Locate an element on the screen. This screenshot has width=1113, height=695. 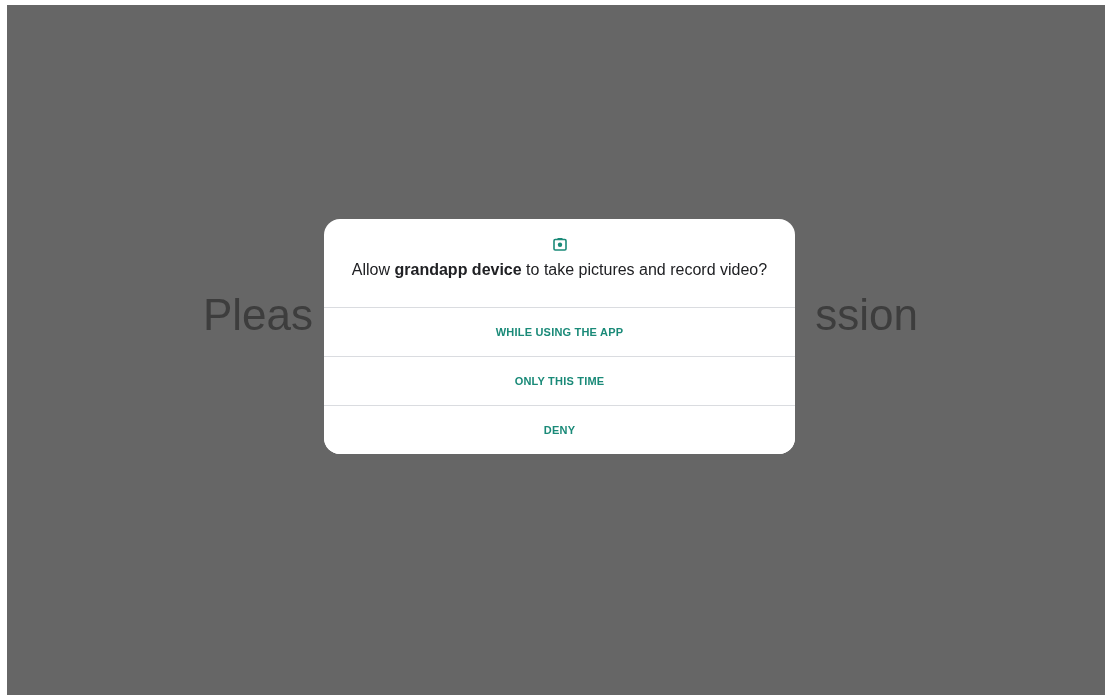
option-button: DENY is located at coordinates (559, 429).